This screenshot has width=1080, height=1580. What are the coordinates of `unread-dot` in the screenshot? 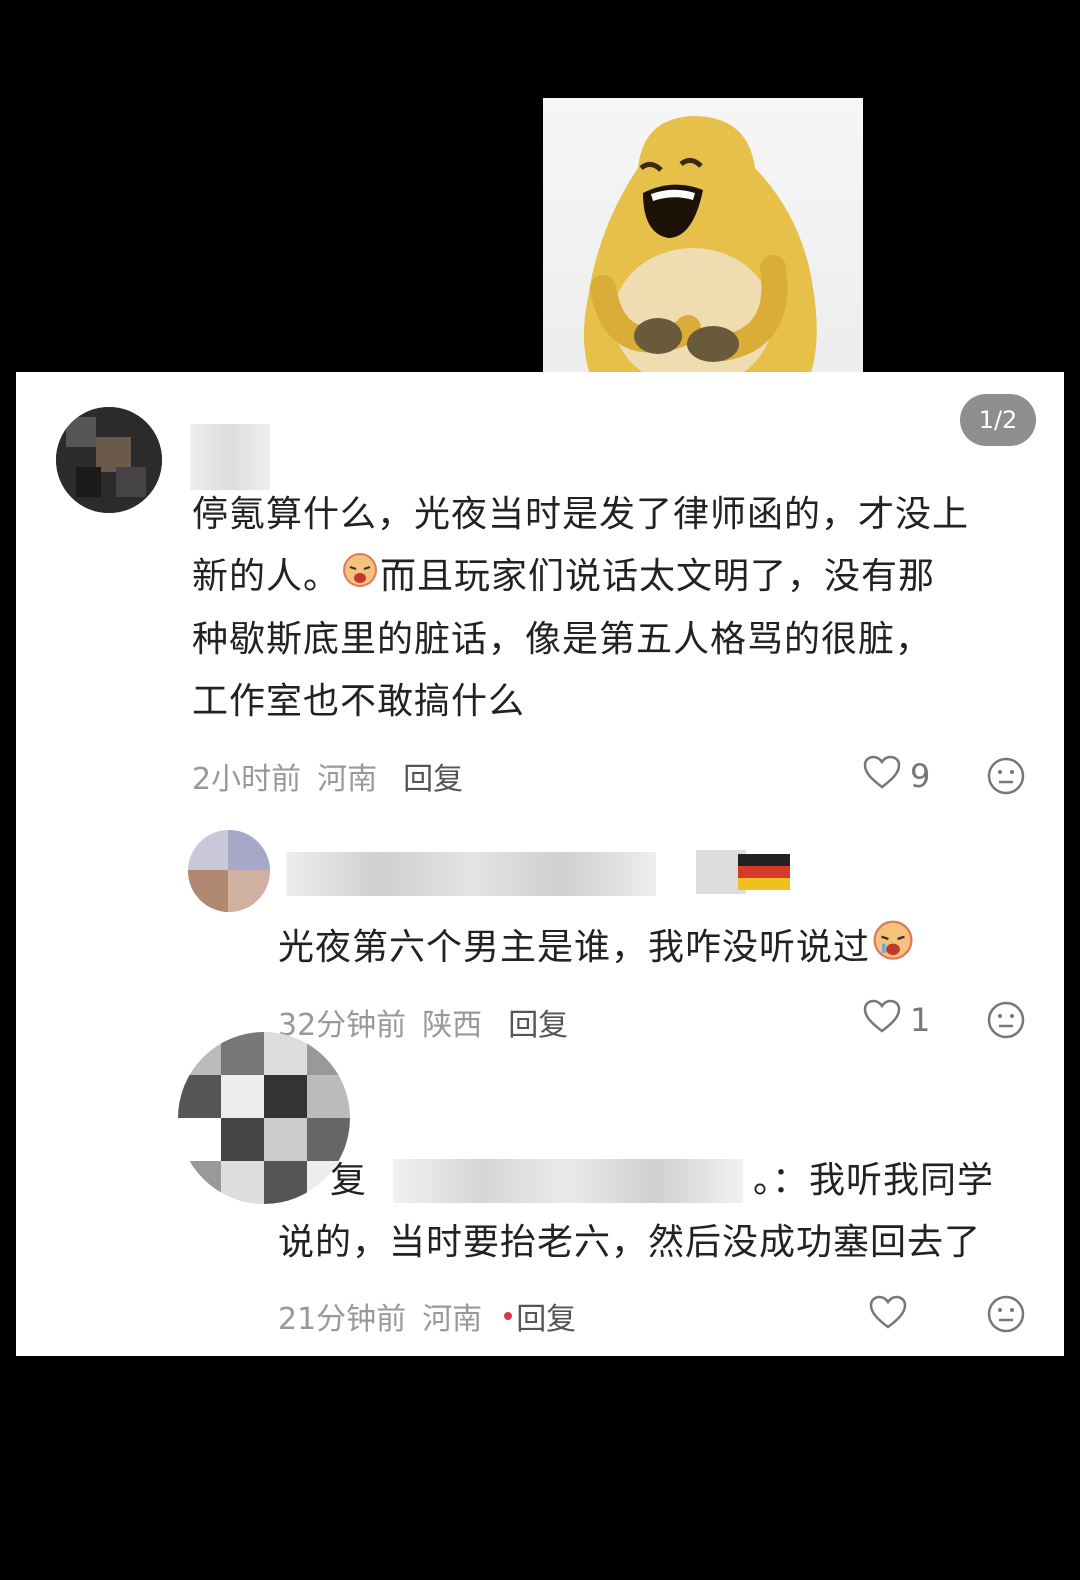 It's located at (508, 1316).